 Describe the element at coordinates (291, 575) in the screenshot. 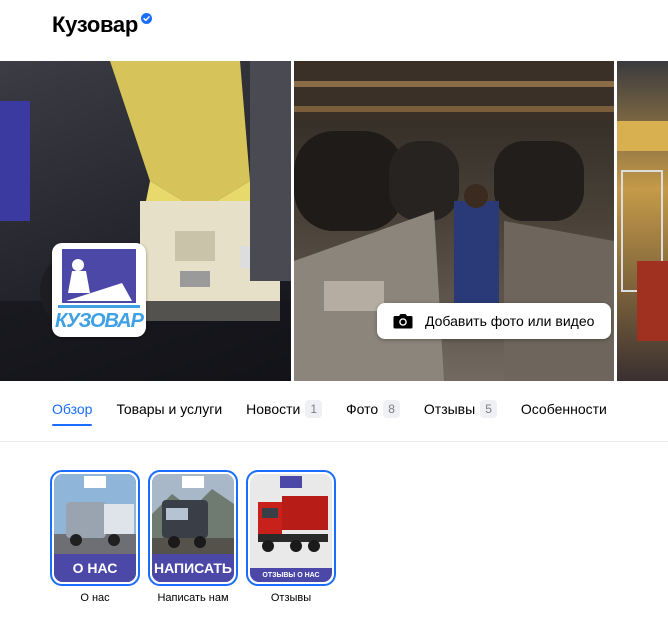

I see `story-overlay-label: ОТЗЫВЫ О НАС` at that location.